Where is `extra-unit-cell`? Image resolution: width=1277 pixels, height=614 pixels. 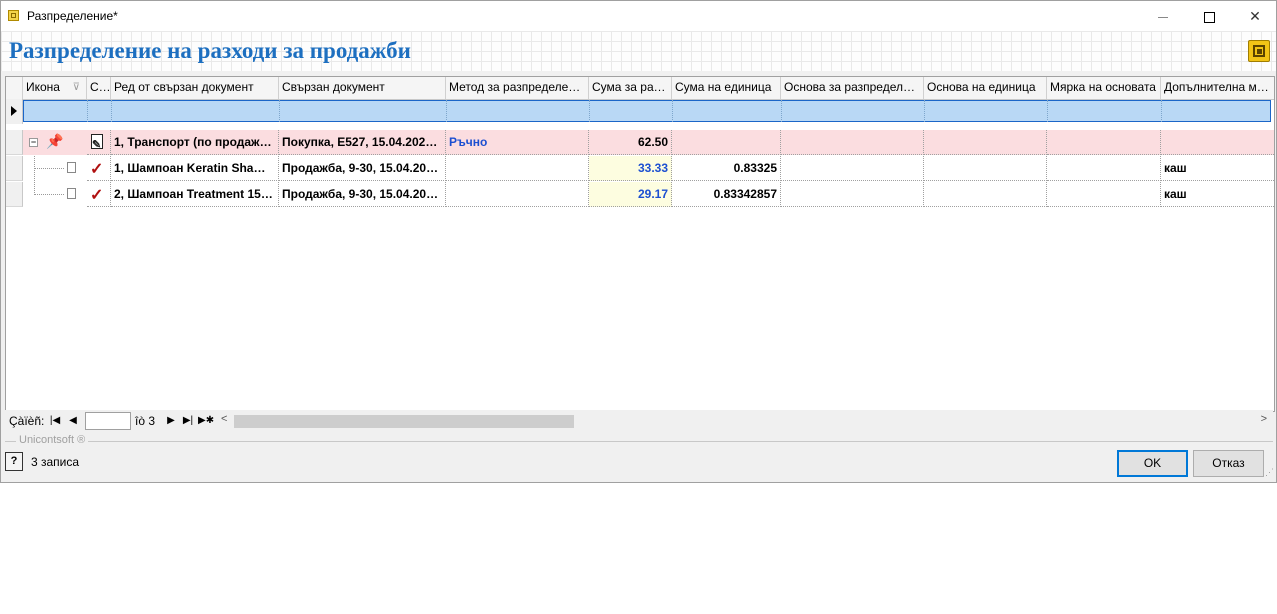 extra-unit-cell is located at coordinates (1217, 142).